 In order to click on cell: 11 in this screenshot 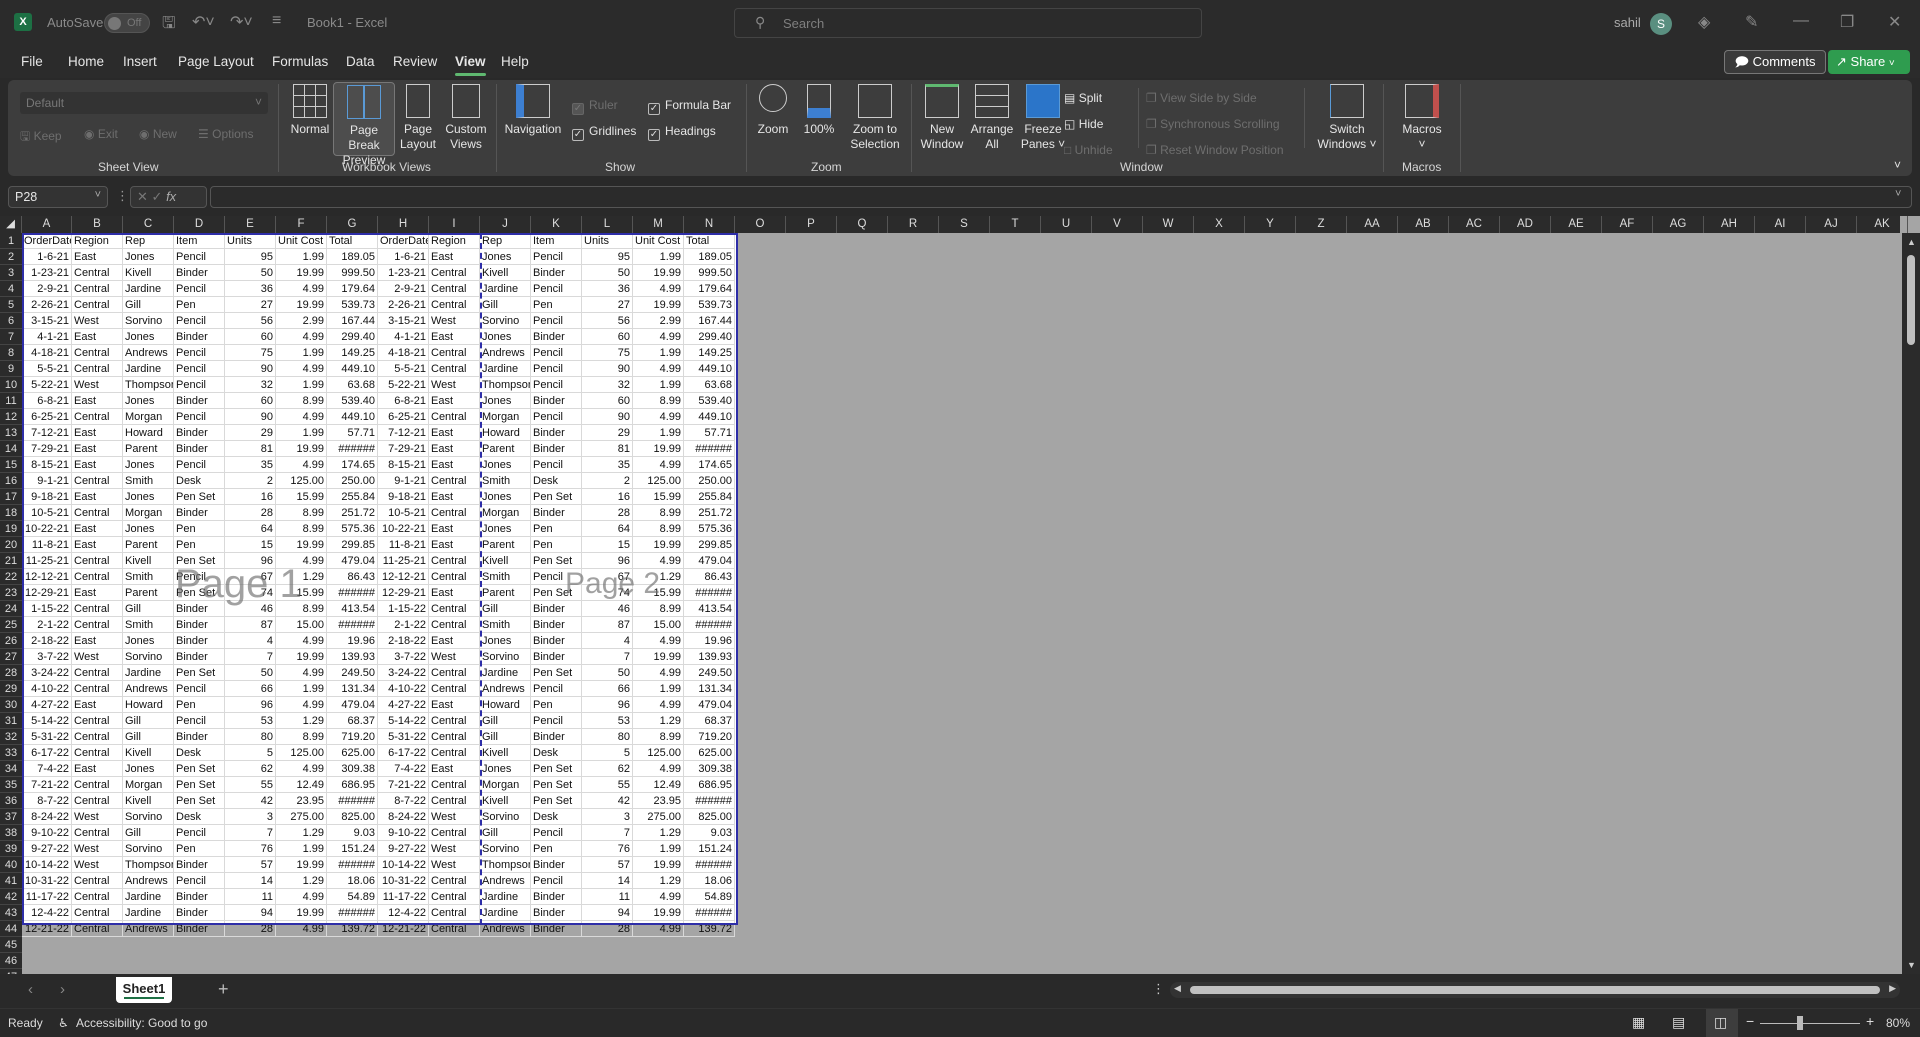, I will do `click(607, 897)`.